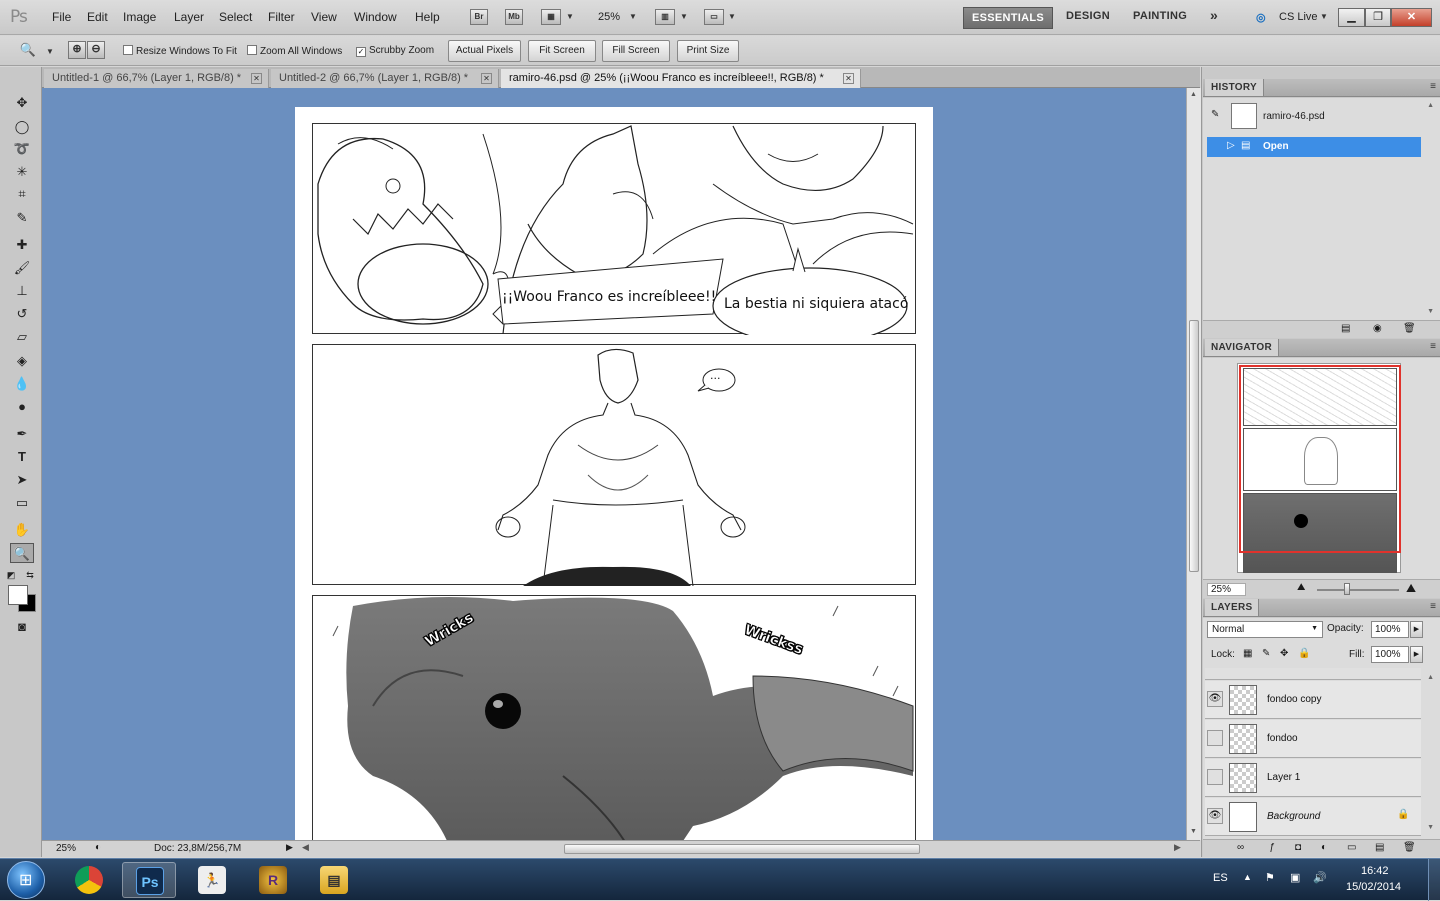 The height and width of the screenshot is (901, 1440). What do you see at coordinates (375, 17) in the screenshot?
I see `menu-window: Window` at bounding box center [375, 17].